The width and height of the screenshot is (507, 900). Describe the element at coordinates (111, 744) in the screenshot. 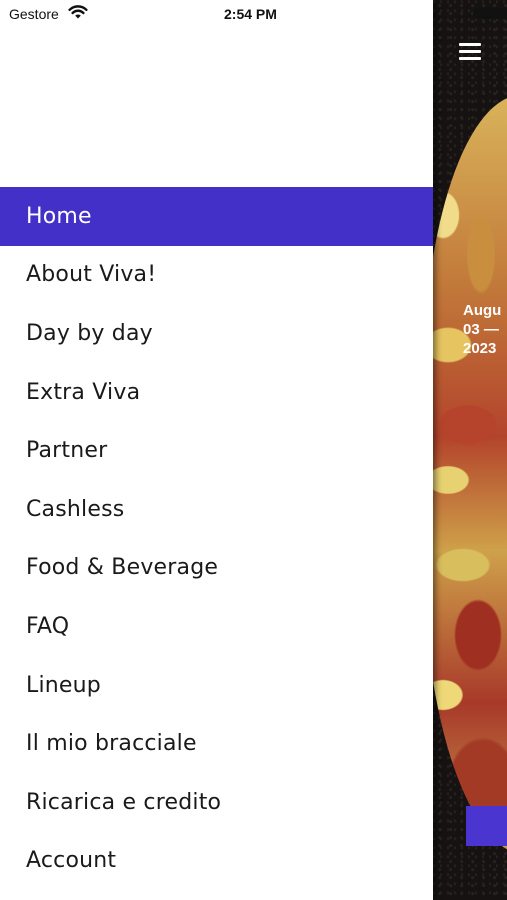

I see `menu-item-label: Il mio bracciale` at that location.